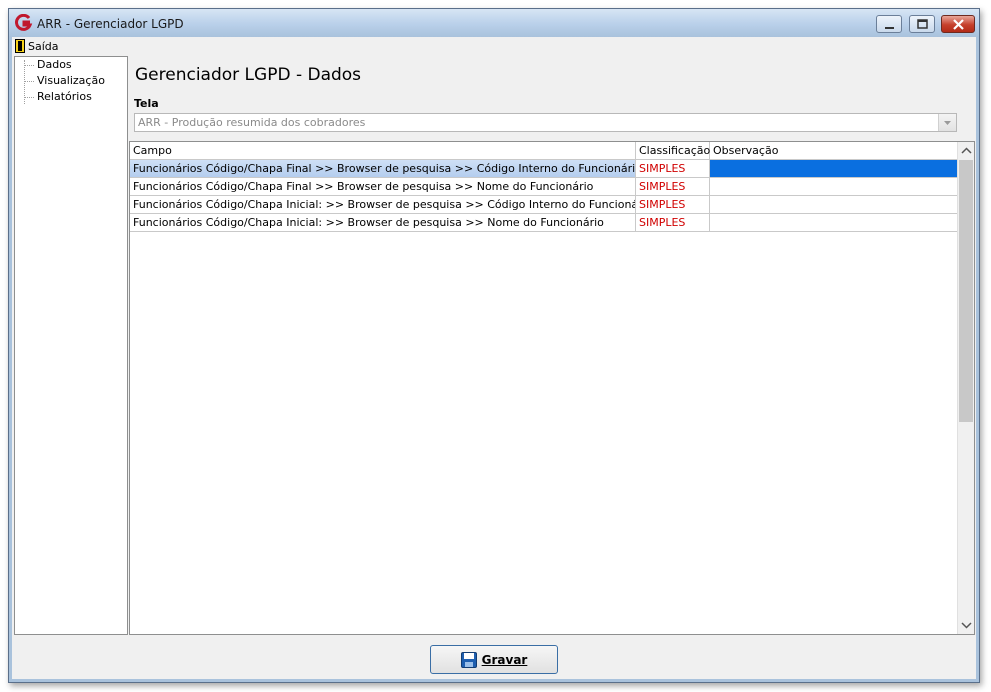  I want to click on app-logo-icon, so click(24, 22).